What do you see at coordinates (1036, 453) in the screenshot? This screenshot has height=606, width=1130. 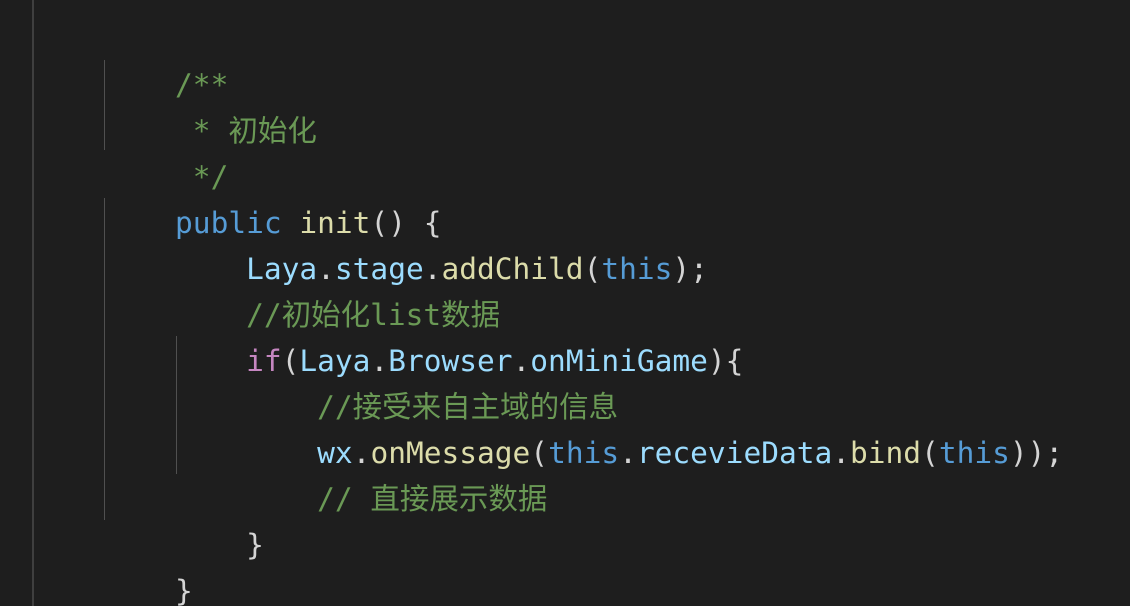 I see `close-parens-semicolon: ));` at bounding box center [1036, 453].